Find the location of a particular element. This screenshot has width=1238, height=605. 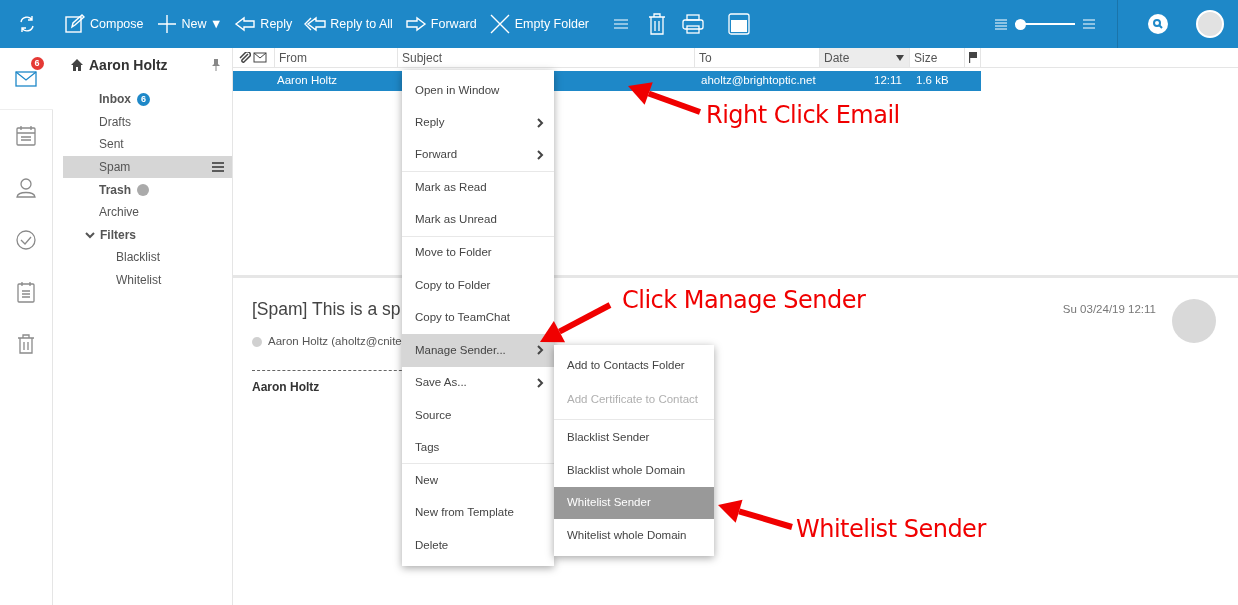

trash-icon is located at coordinates (657, 24).